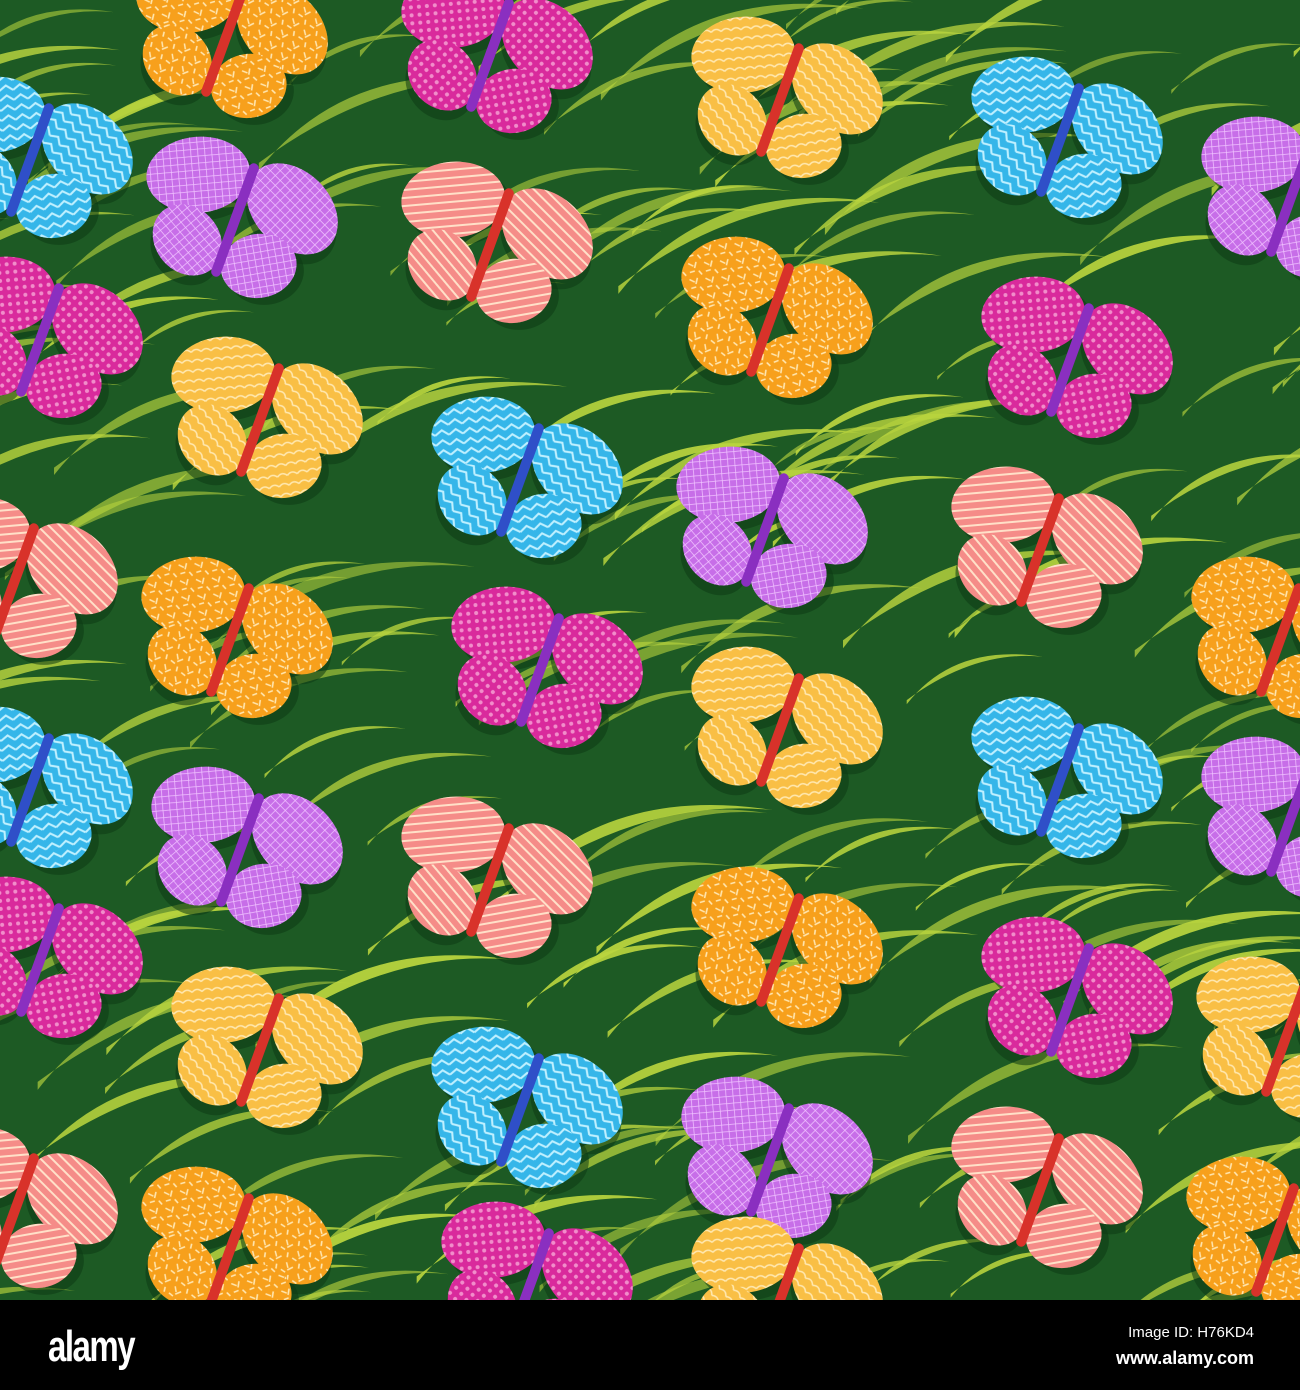 The image size is (1300, 1390). I want to click on site-url: www.alamy.com, so click(1184, 1358).